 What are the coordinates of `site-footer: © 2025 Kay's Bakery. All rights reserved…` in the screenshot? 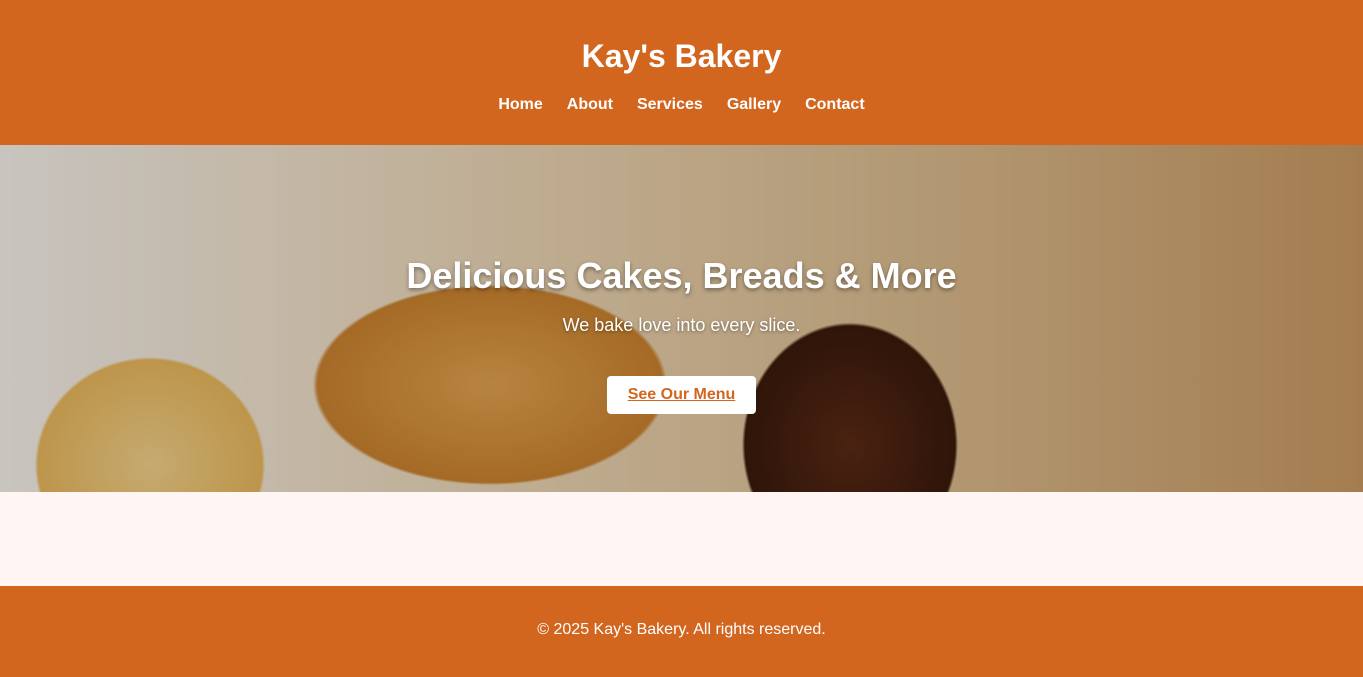 It's located at (681, 631).